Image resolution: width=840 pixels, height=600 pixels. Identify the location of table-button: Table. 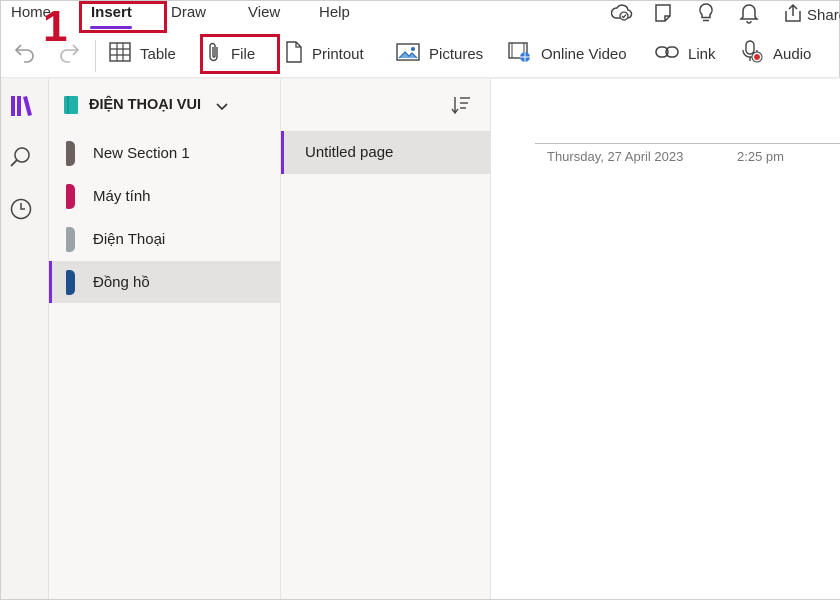
(142, 54).